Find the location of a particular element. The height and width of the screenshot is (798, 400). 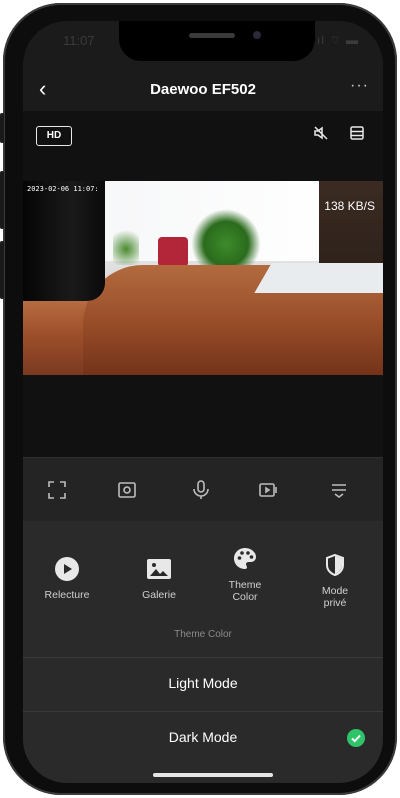

dark-mode-option: Dark Mode is located at coordinates (203, 739).